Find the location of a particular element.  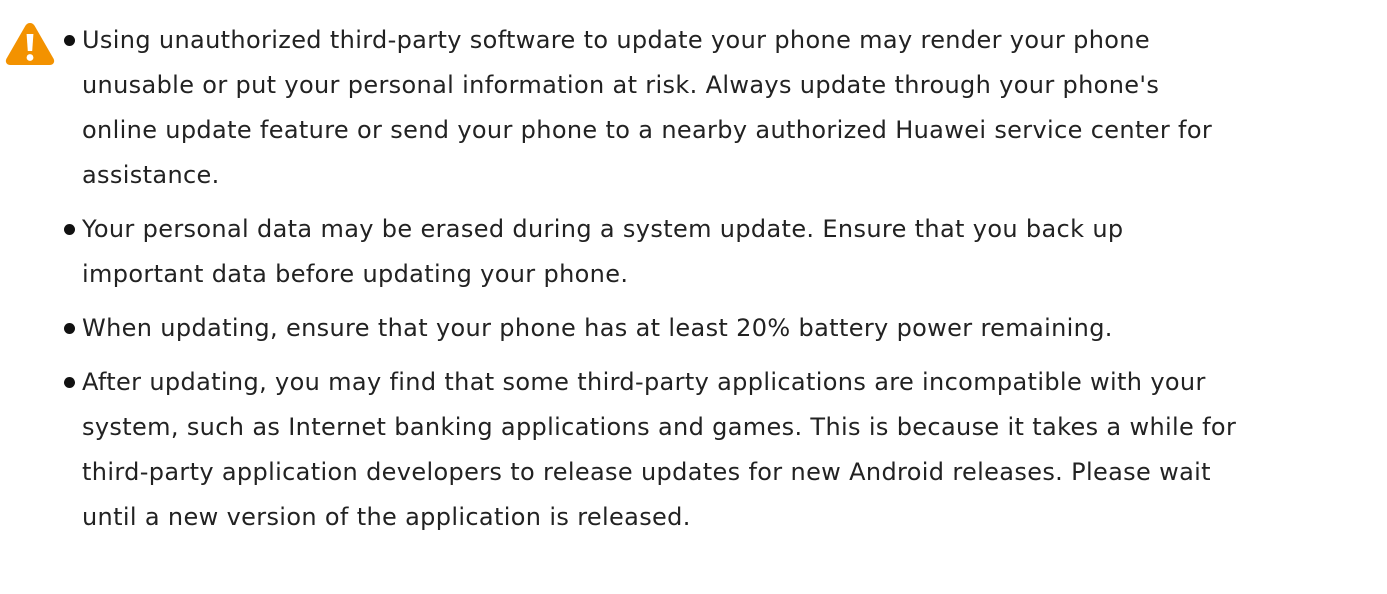

warning-triangle-graphic is located at coordinates (30, 44).